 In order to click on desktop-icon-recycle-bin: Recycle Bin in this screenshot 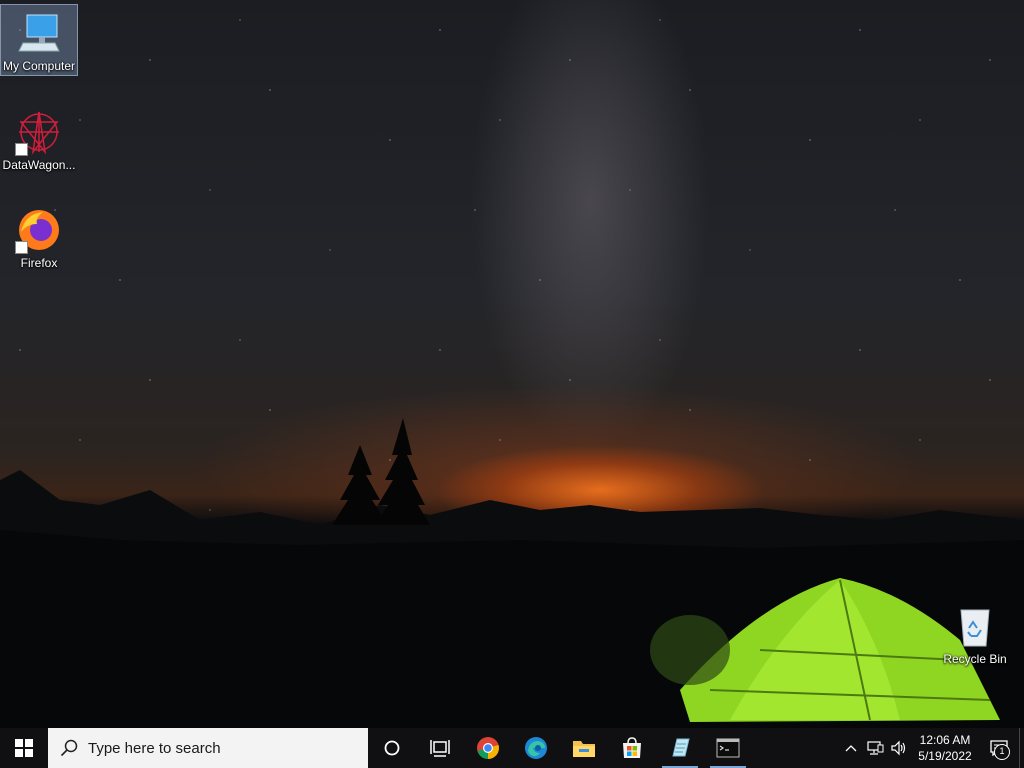, I will do `click(975, 633)`.